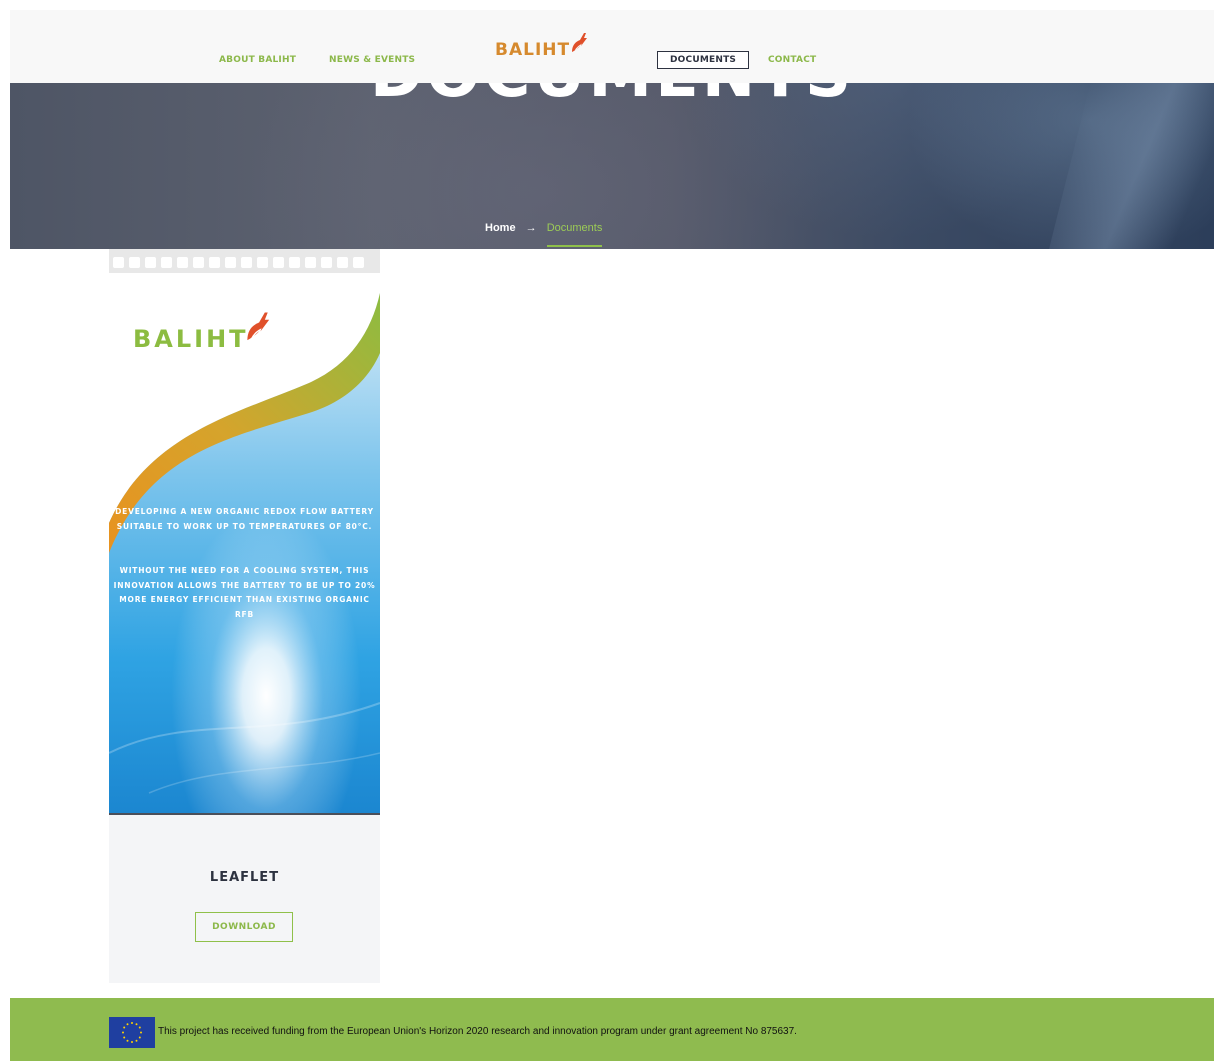  I want to click on nav-documents: DOCUMENTS, so click(703, 60).